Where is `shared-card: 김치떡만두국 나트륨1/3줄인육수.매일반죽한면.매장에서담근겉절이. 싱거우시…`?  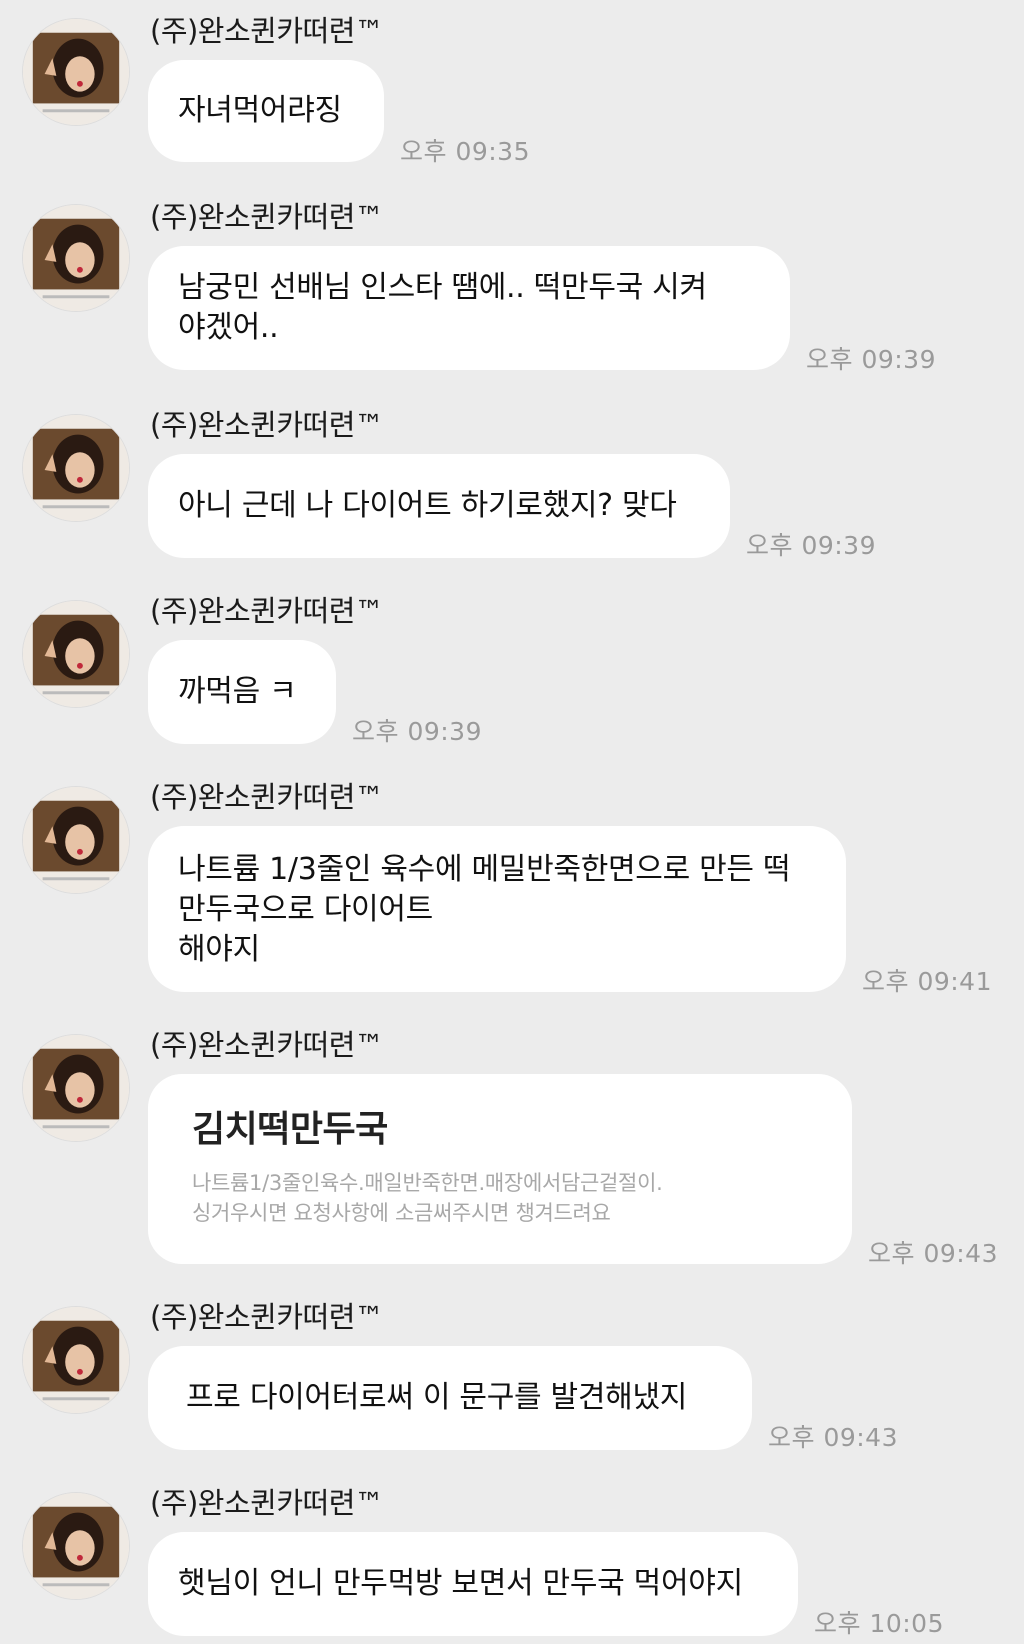 shared-card: 김치떡만두국 나트륨1/3줄인육수.매일반죽한면.매장에서담근겉절이. 싱거우시… is located at coordinates (500, 1169).